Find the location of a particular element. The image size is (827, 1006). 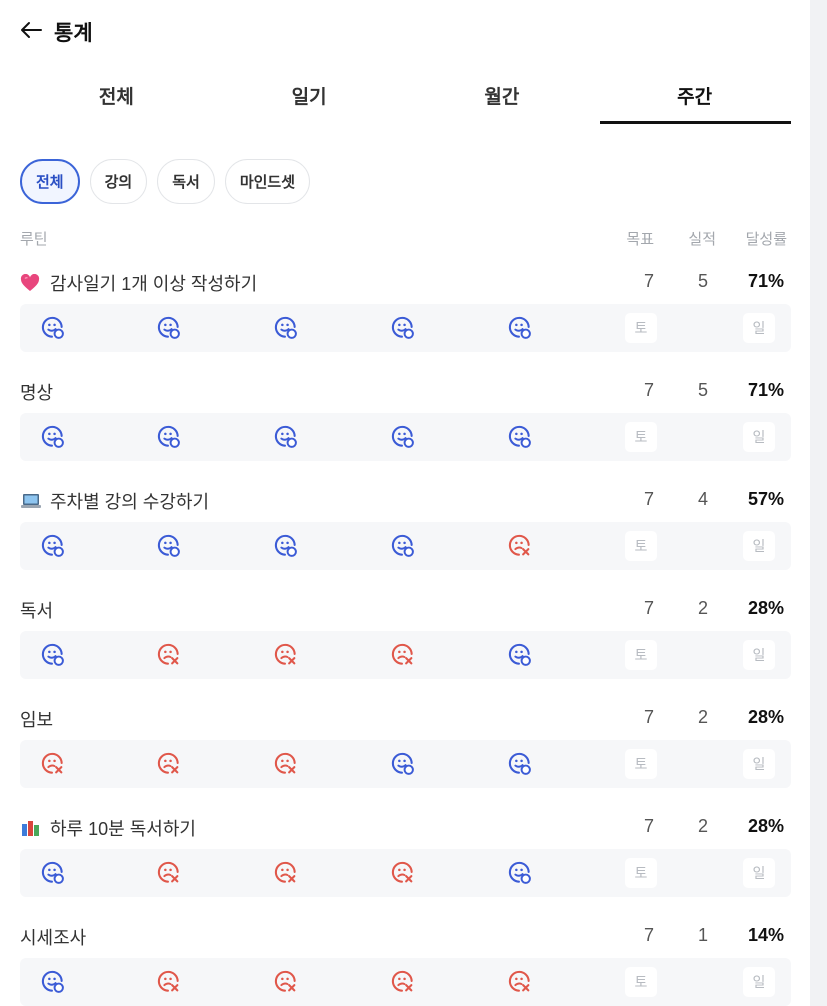

routine-name-wrap: 주차별 강의 수강하기 is located at coordinates (114, 501).